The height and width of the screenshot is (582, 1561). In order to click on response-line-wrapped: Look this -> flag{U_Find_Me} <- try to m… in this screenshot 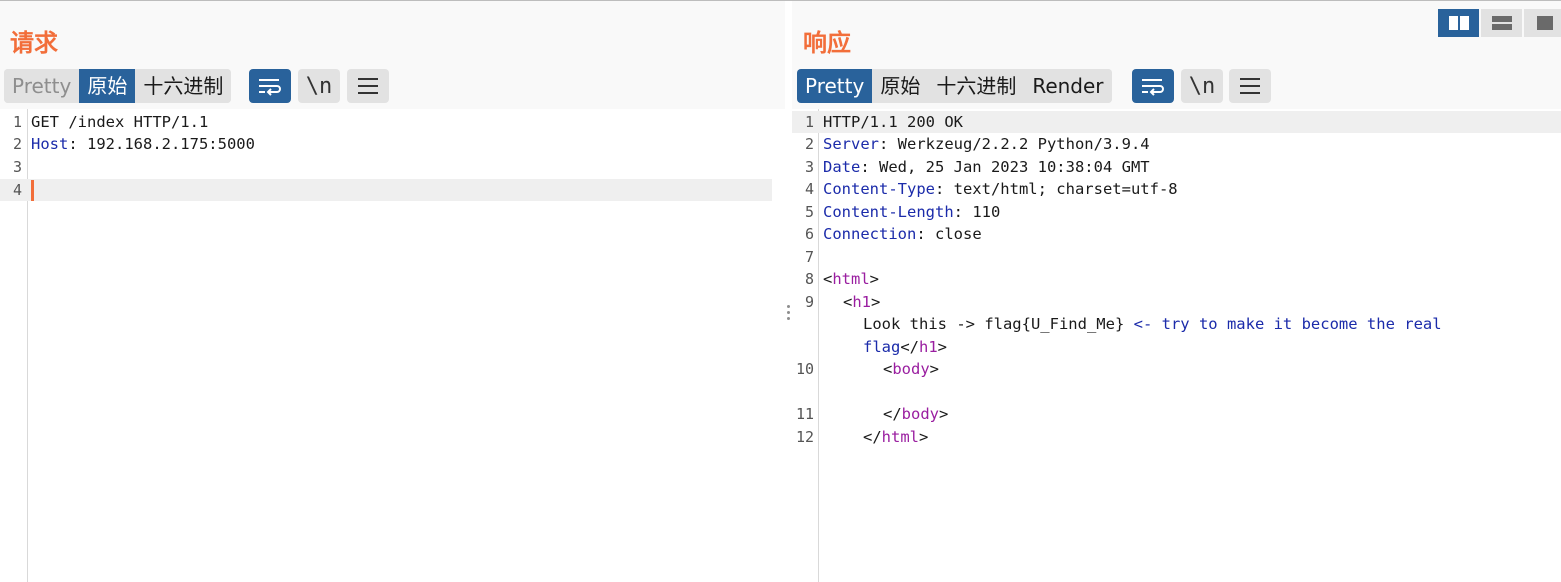, I will do `click(1176, 324)`.